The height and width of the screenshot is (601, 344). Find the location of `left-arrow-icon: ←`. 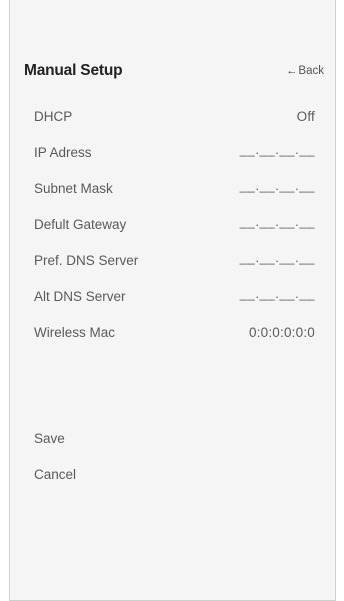

left-arrow-icon: ← is located at coordinates (292, 71).